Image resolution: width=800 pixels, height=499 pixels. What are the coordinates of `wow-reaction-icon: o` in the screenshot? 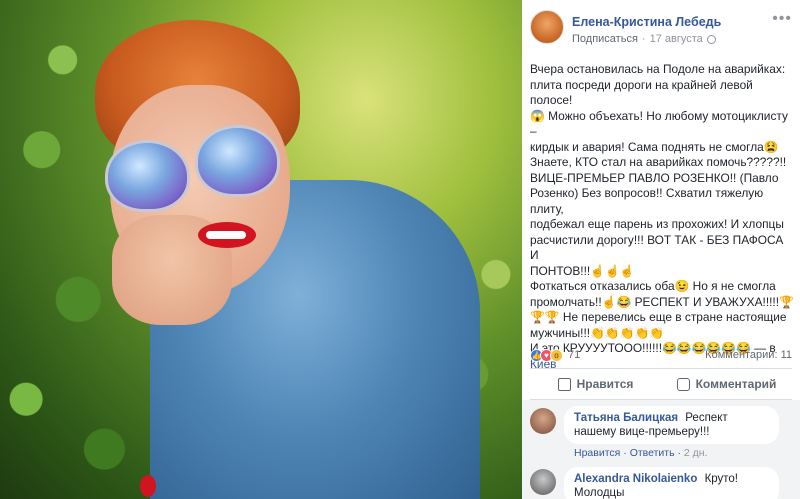 It's located at (556, 355).